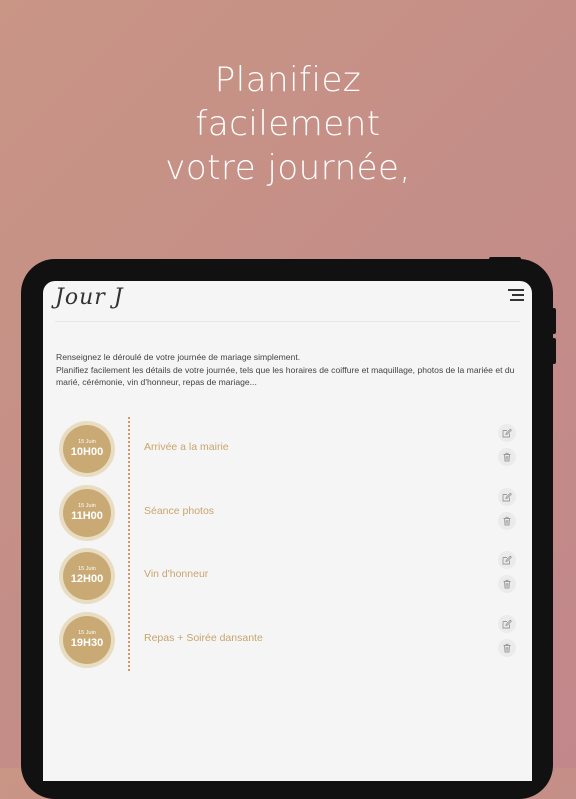 The image size is (576, 799). I want to click on event-time: 10H00, so click(87, 452).